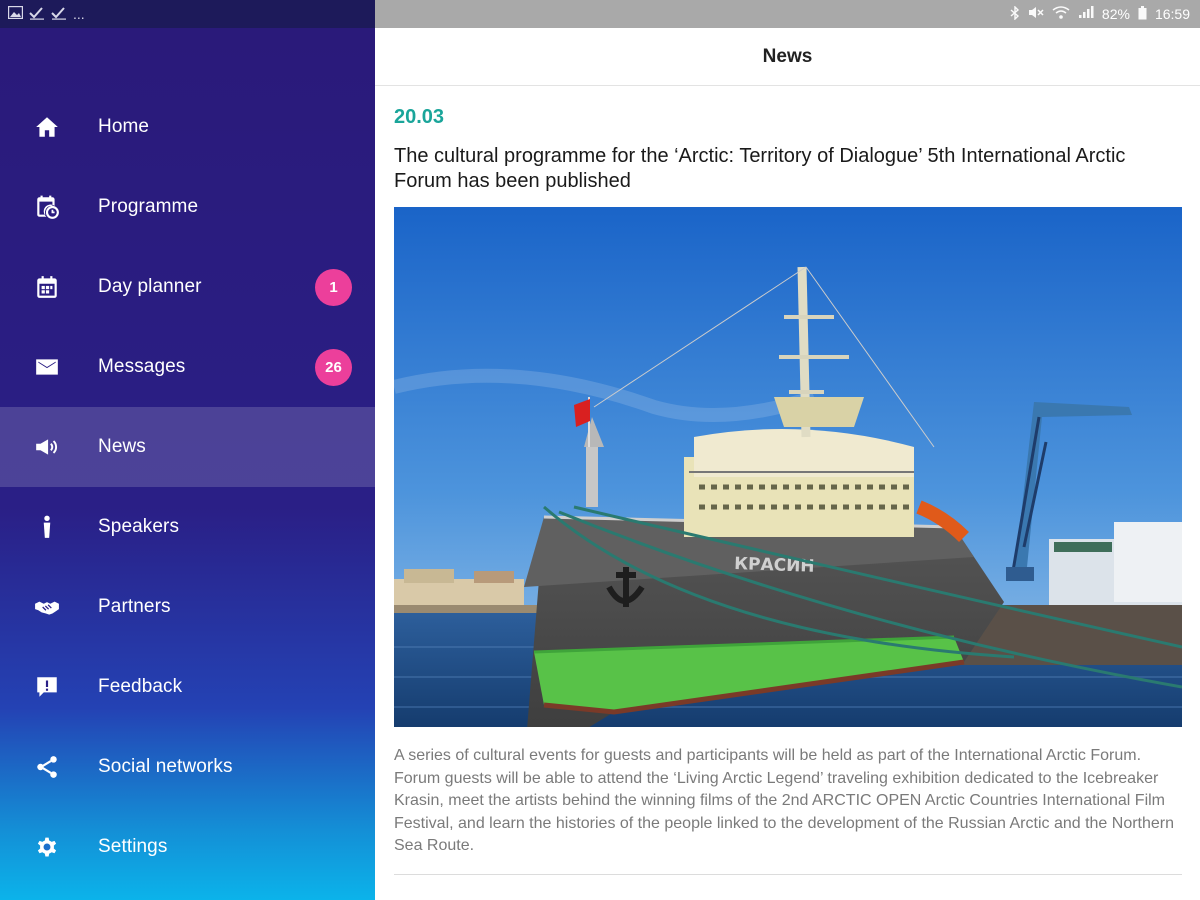  I want to click on battery-percent: 82%, so click(1115, 14).